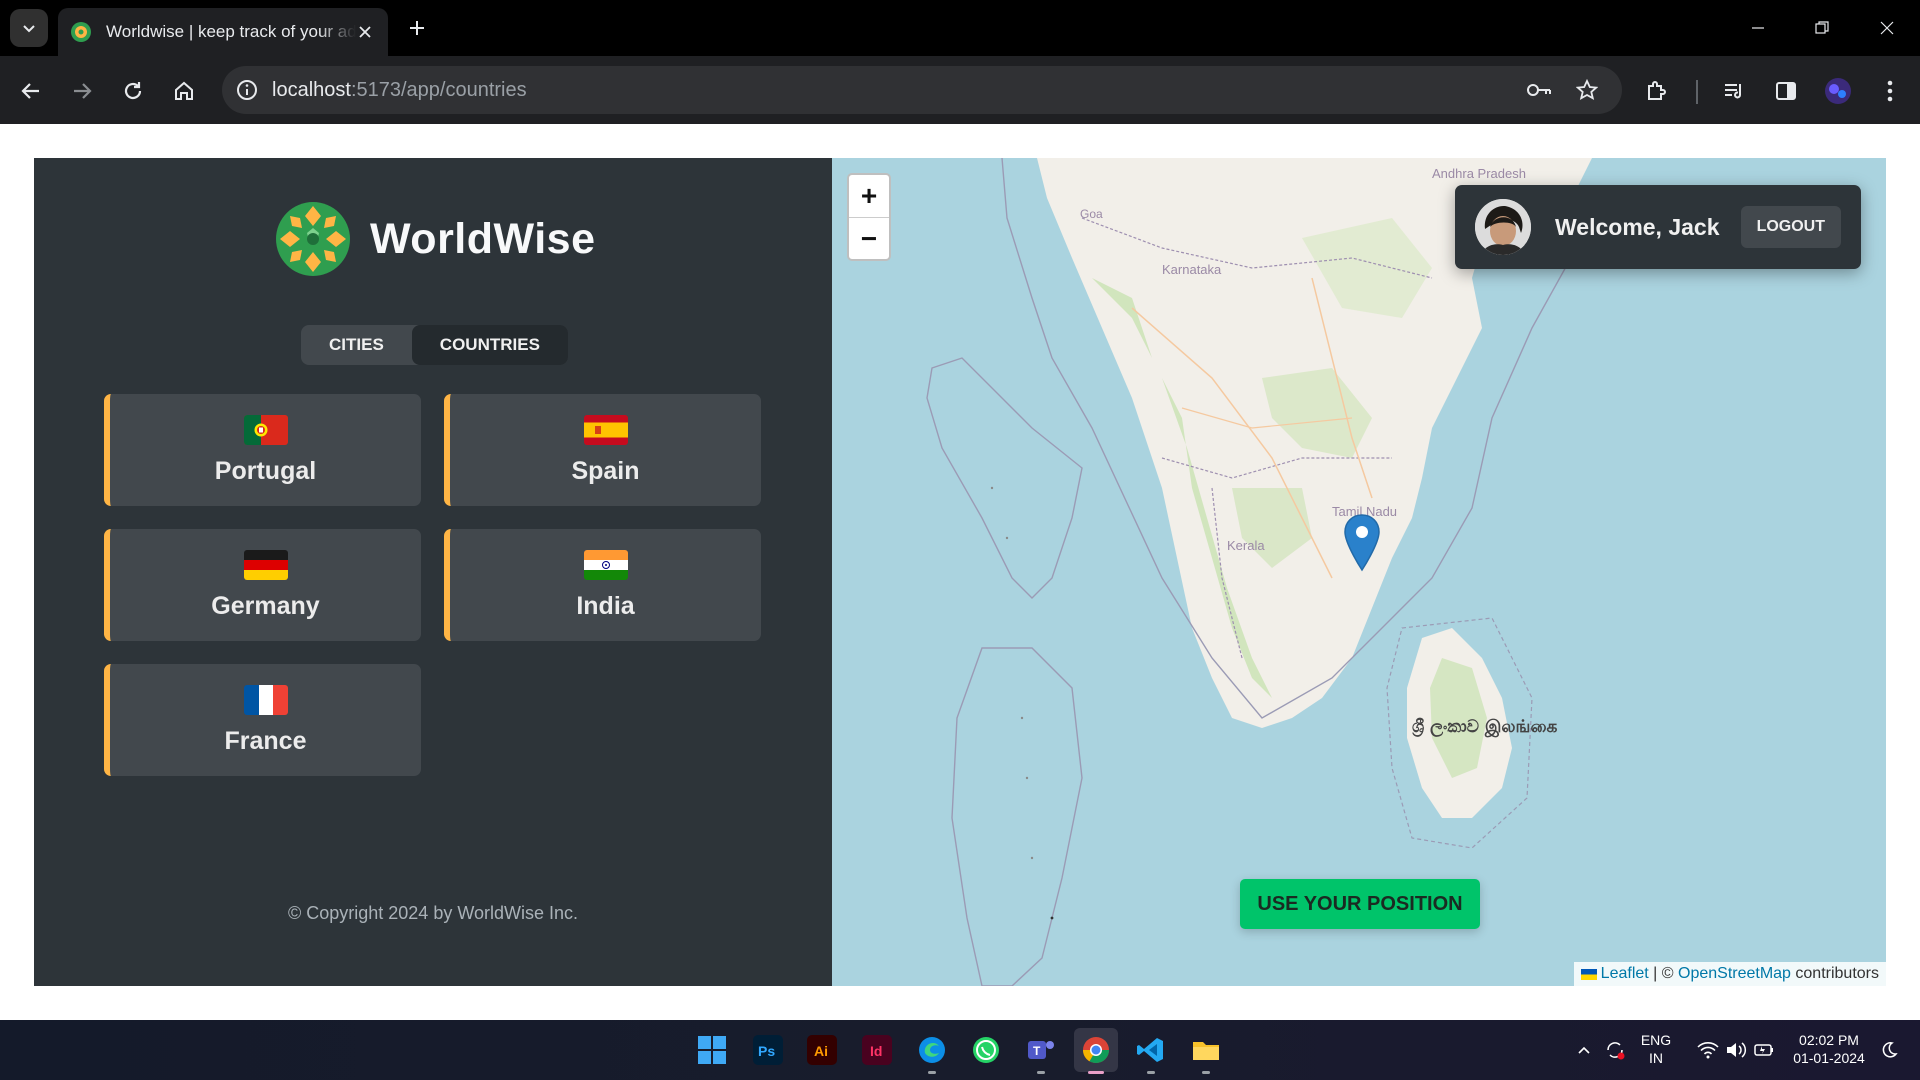 This screenshot has width=1920, height=1080. Describe the element at coordinates (1890, 91) in the screenshot. I see `browser-menu-button` at that location.